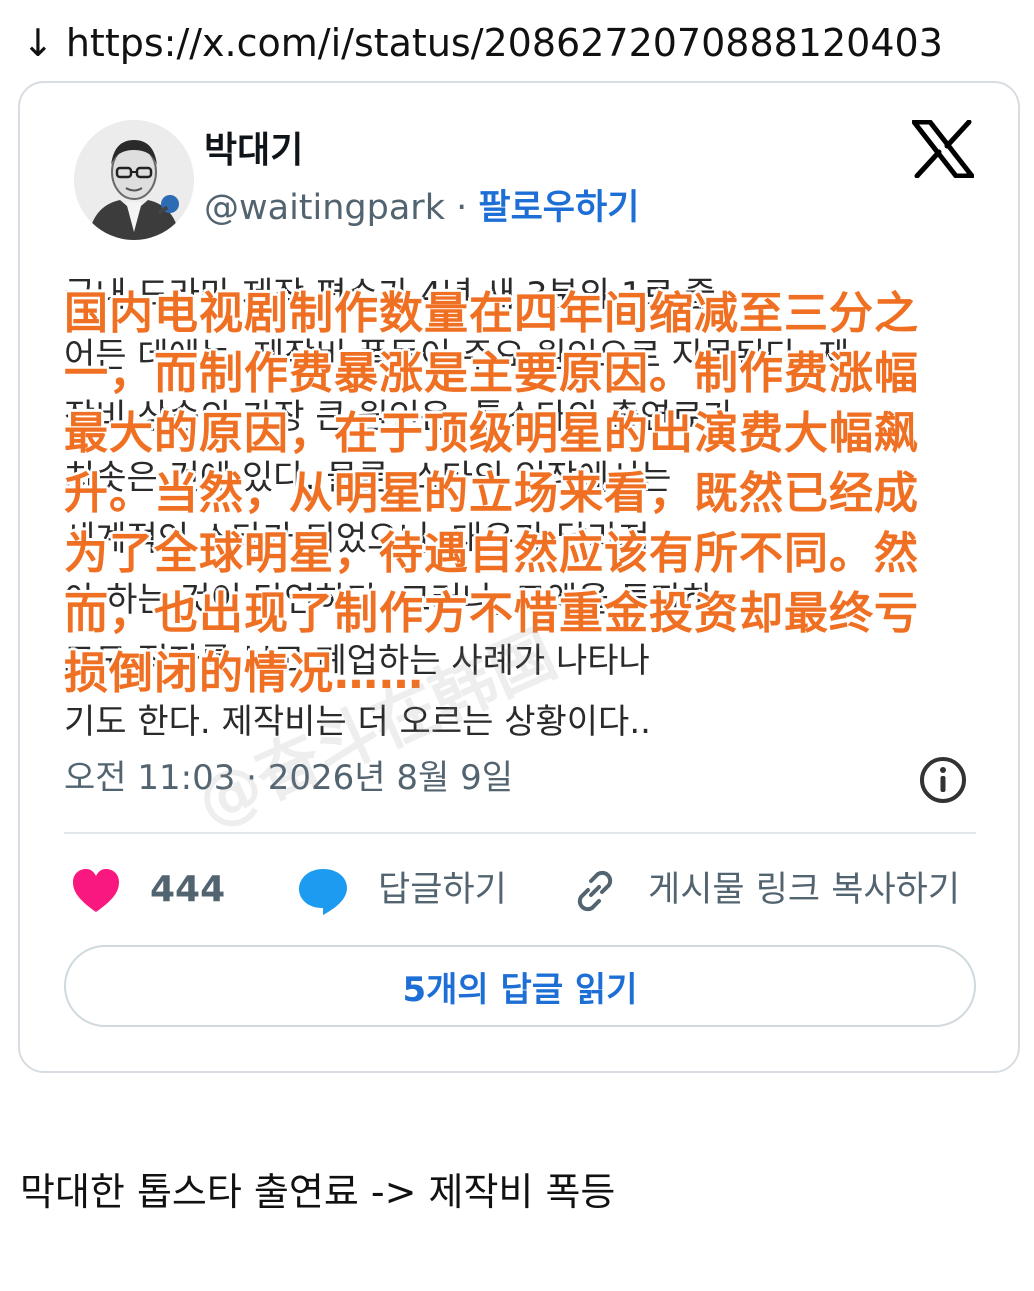 The height and width of the screenshot is (1291, 1034). What do you see at coordinates (187, 890) in the screenshot?
I see `like-count: 444` at bounding box center [187, 890].